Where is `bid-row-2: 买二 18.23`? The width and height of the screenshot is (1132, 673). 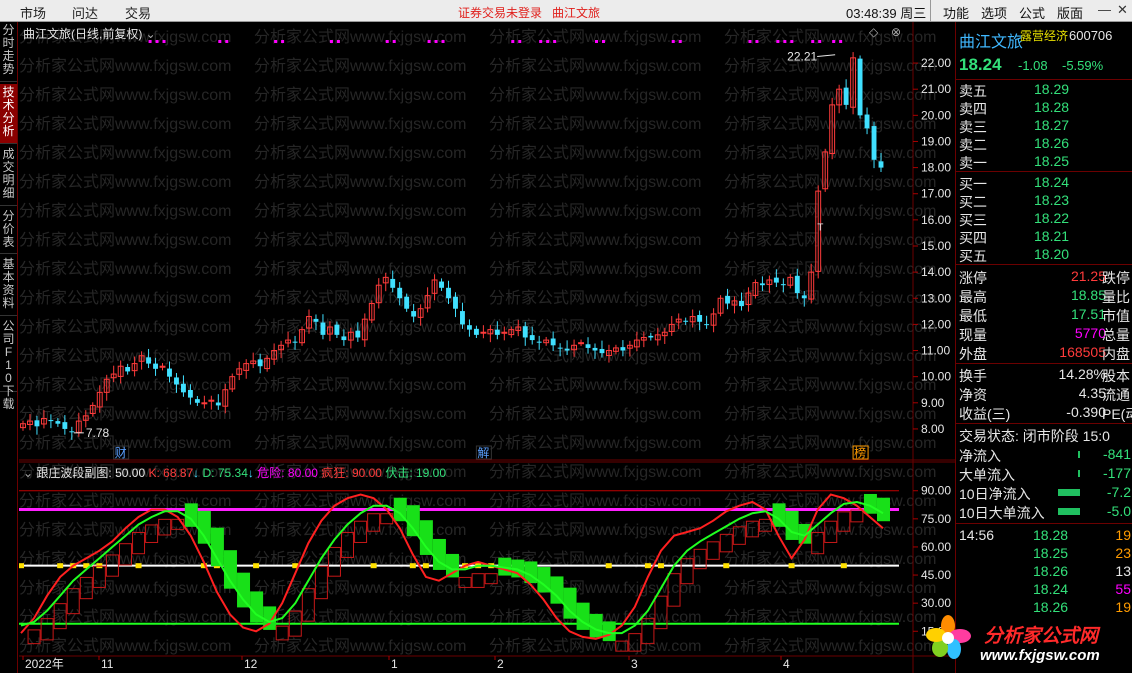 bid-row-2: 买二 18.23 is located at coordinates (1044, 200).